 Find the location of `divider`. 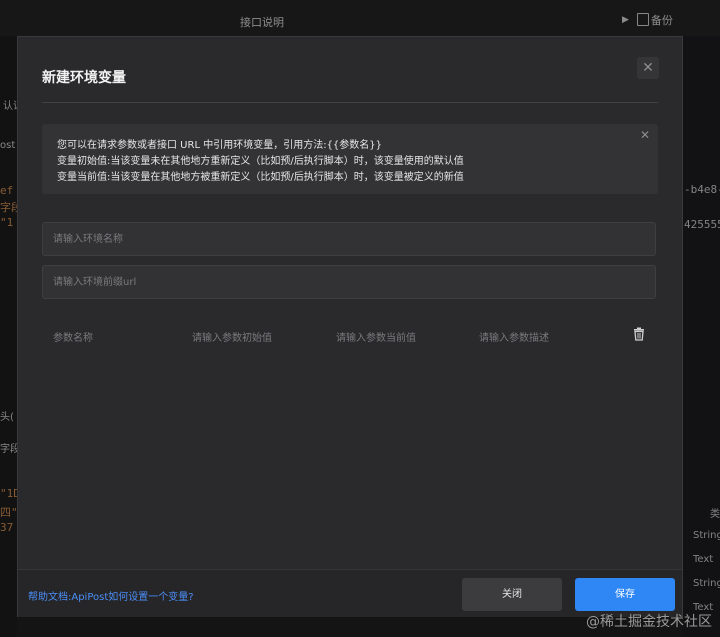

divider is located at coordinates (350, 102).